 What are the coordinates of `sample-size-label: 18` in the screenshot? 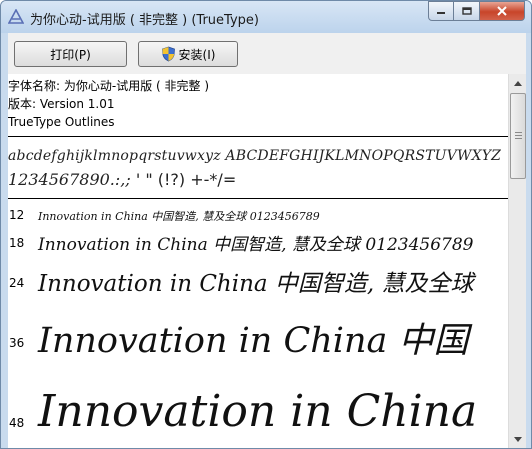 It's located at (17, 243).